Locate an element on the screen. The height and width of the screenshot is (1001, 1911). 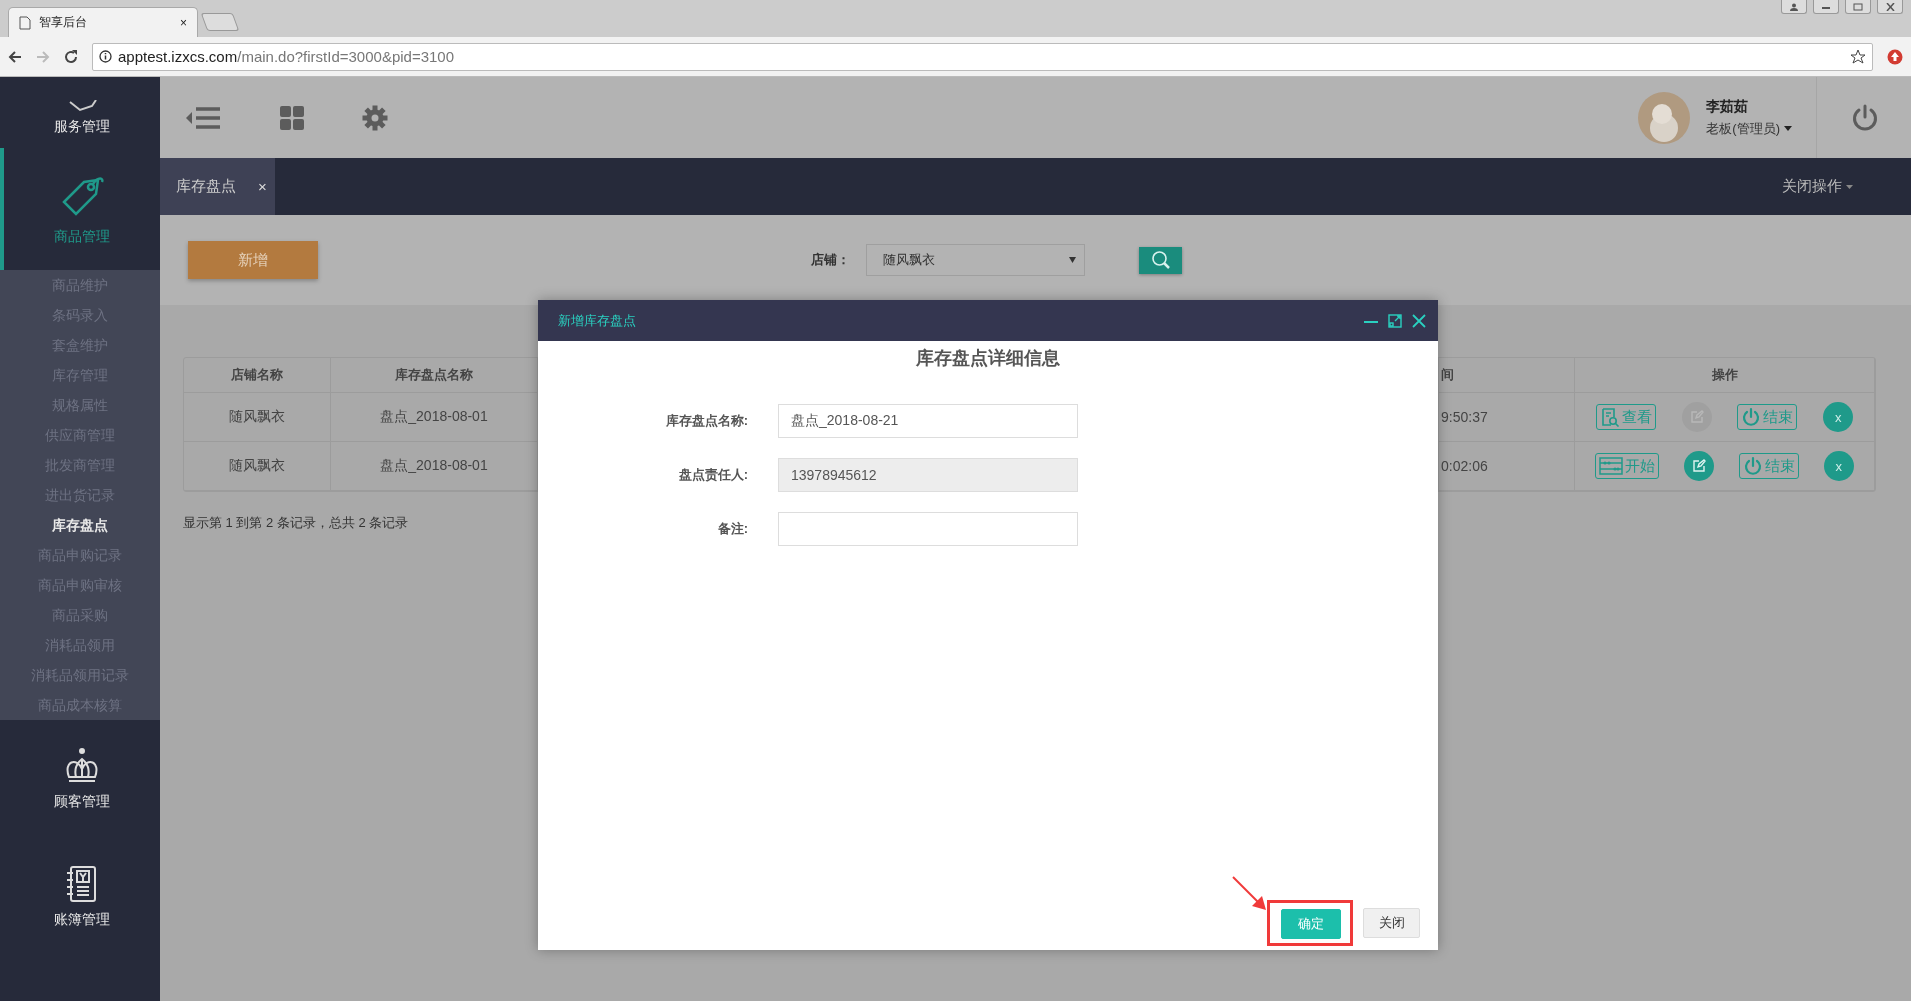
search-button is located at coordinates (1160, 260).